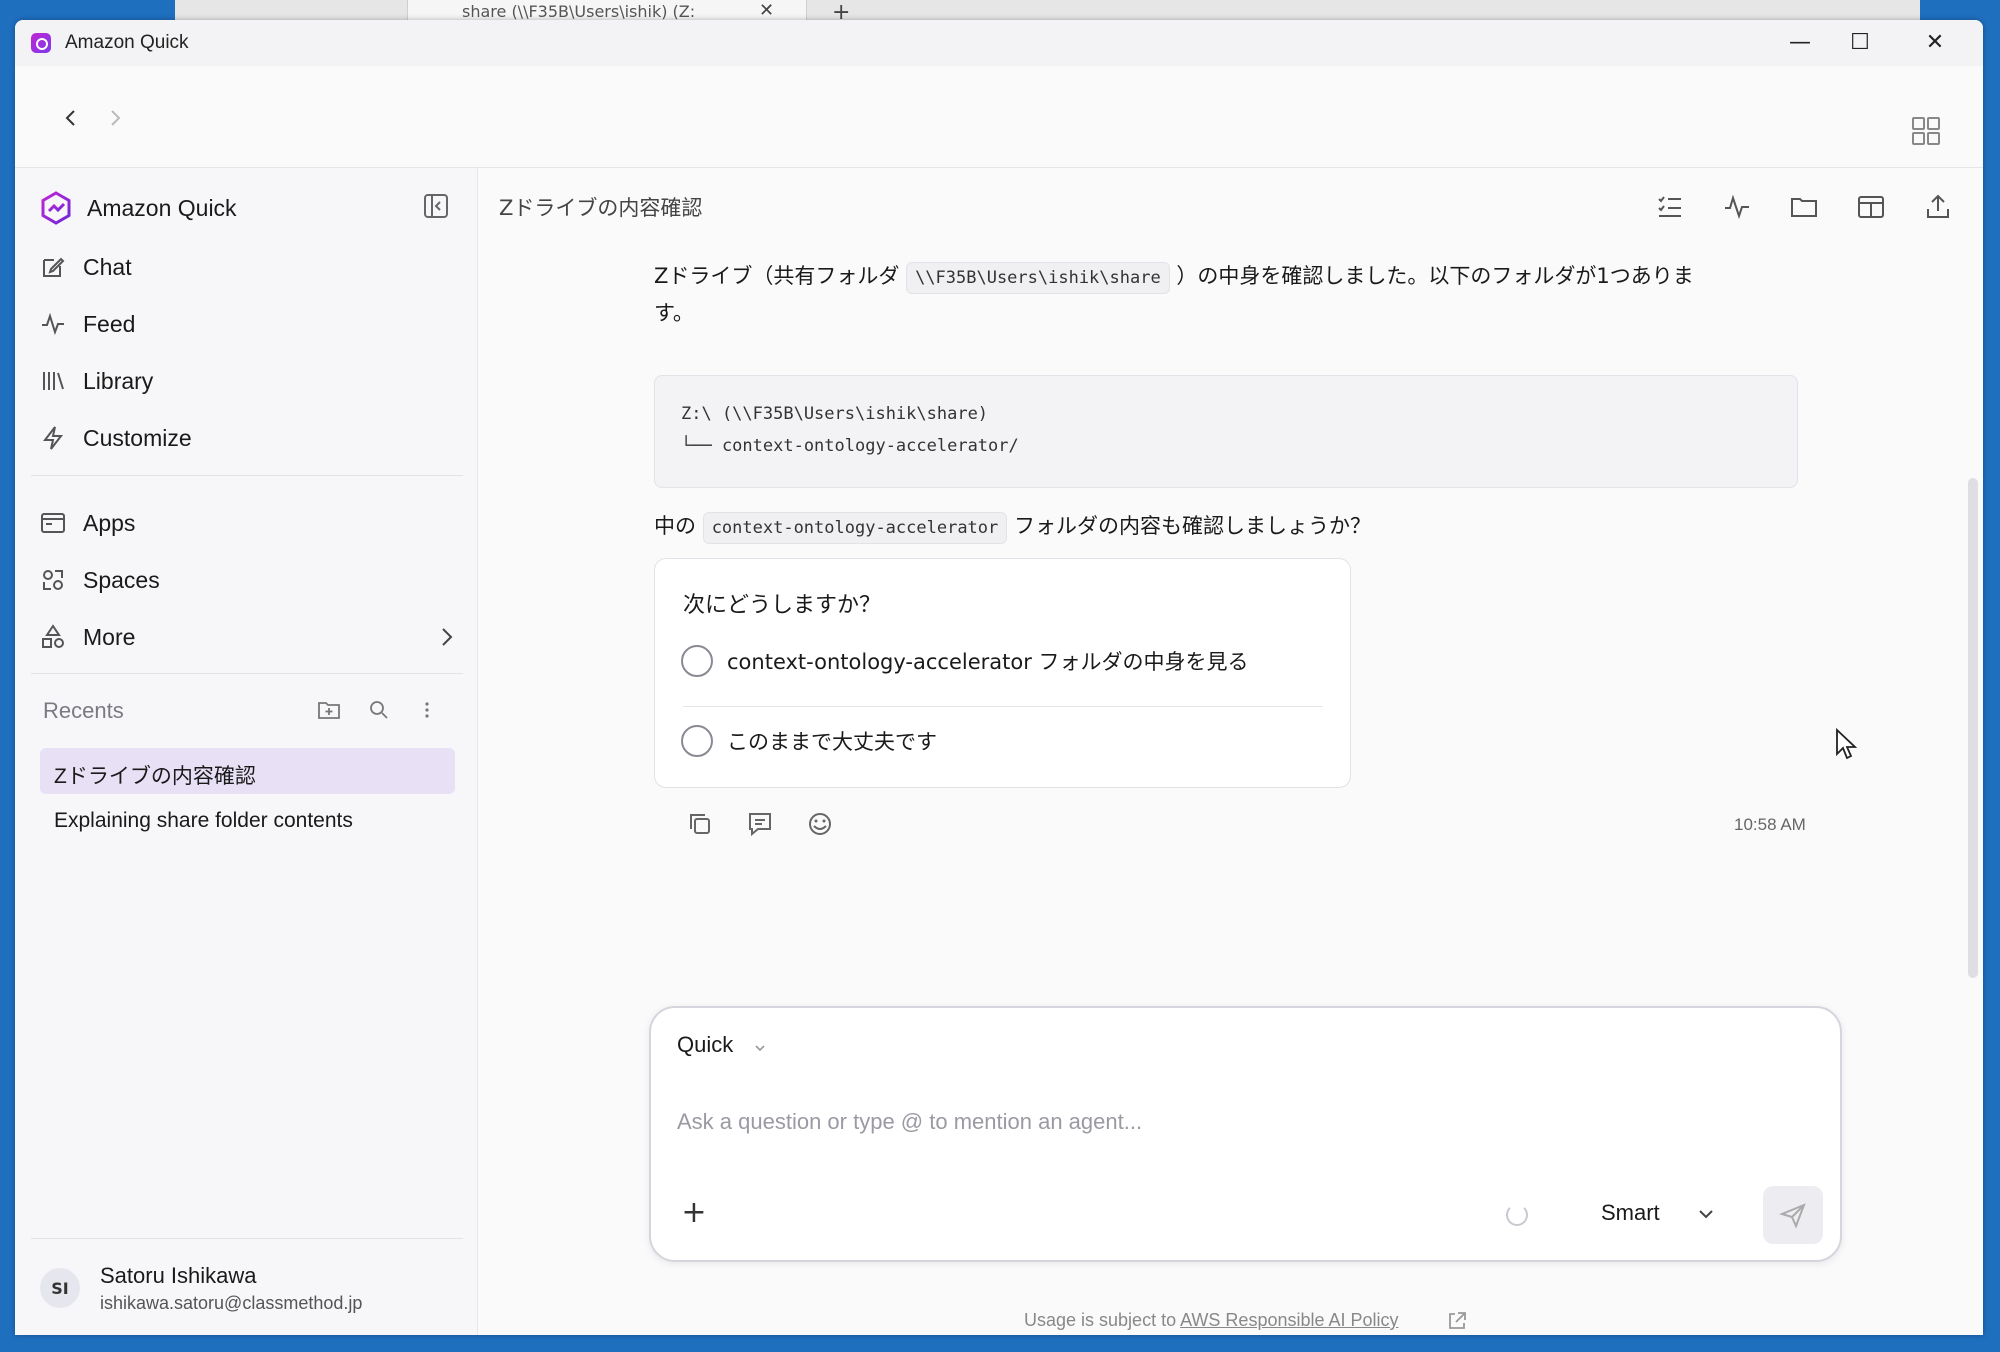  I want to click on chat-composer: Quick + Smart, so click(1245, 1134).